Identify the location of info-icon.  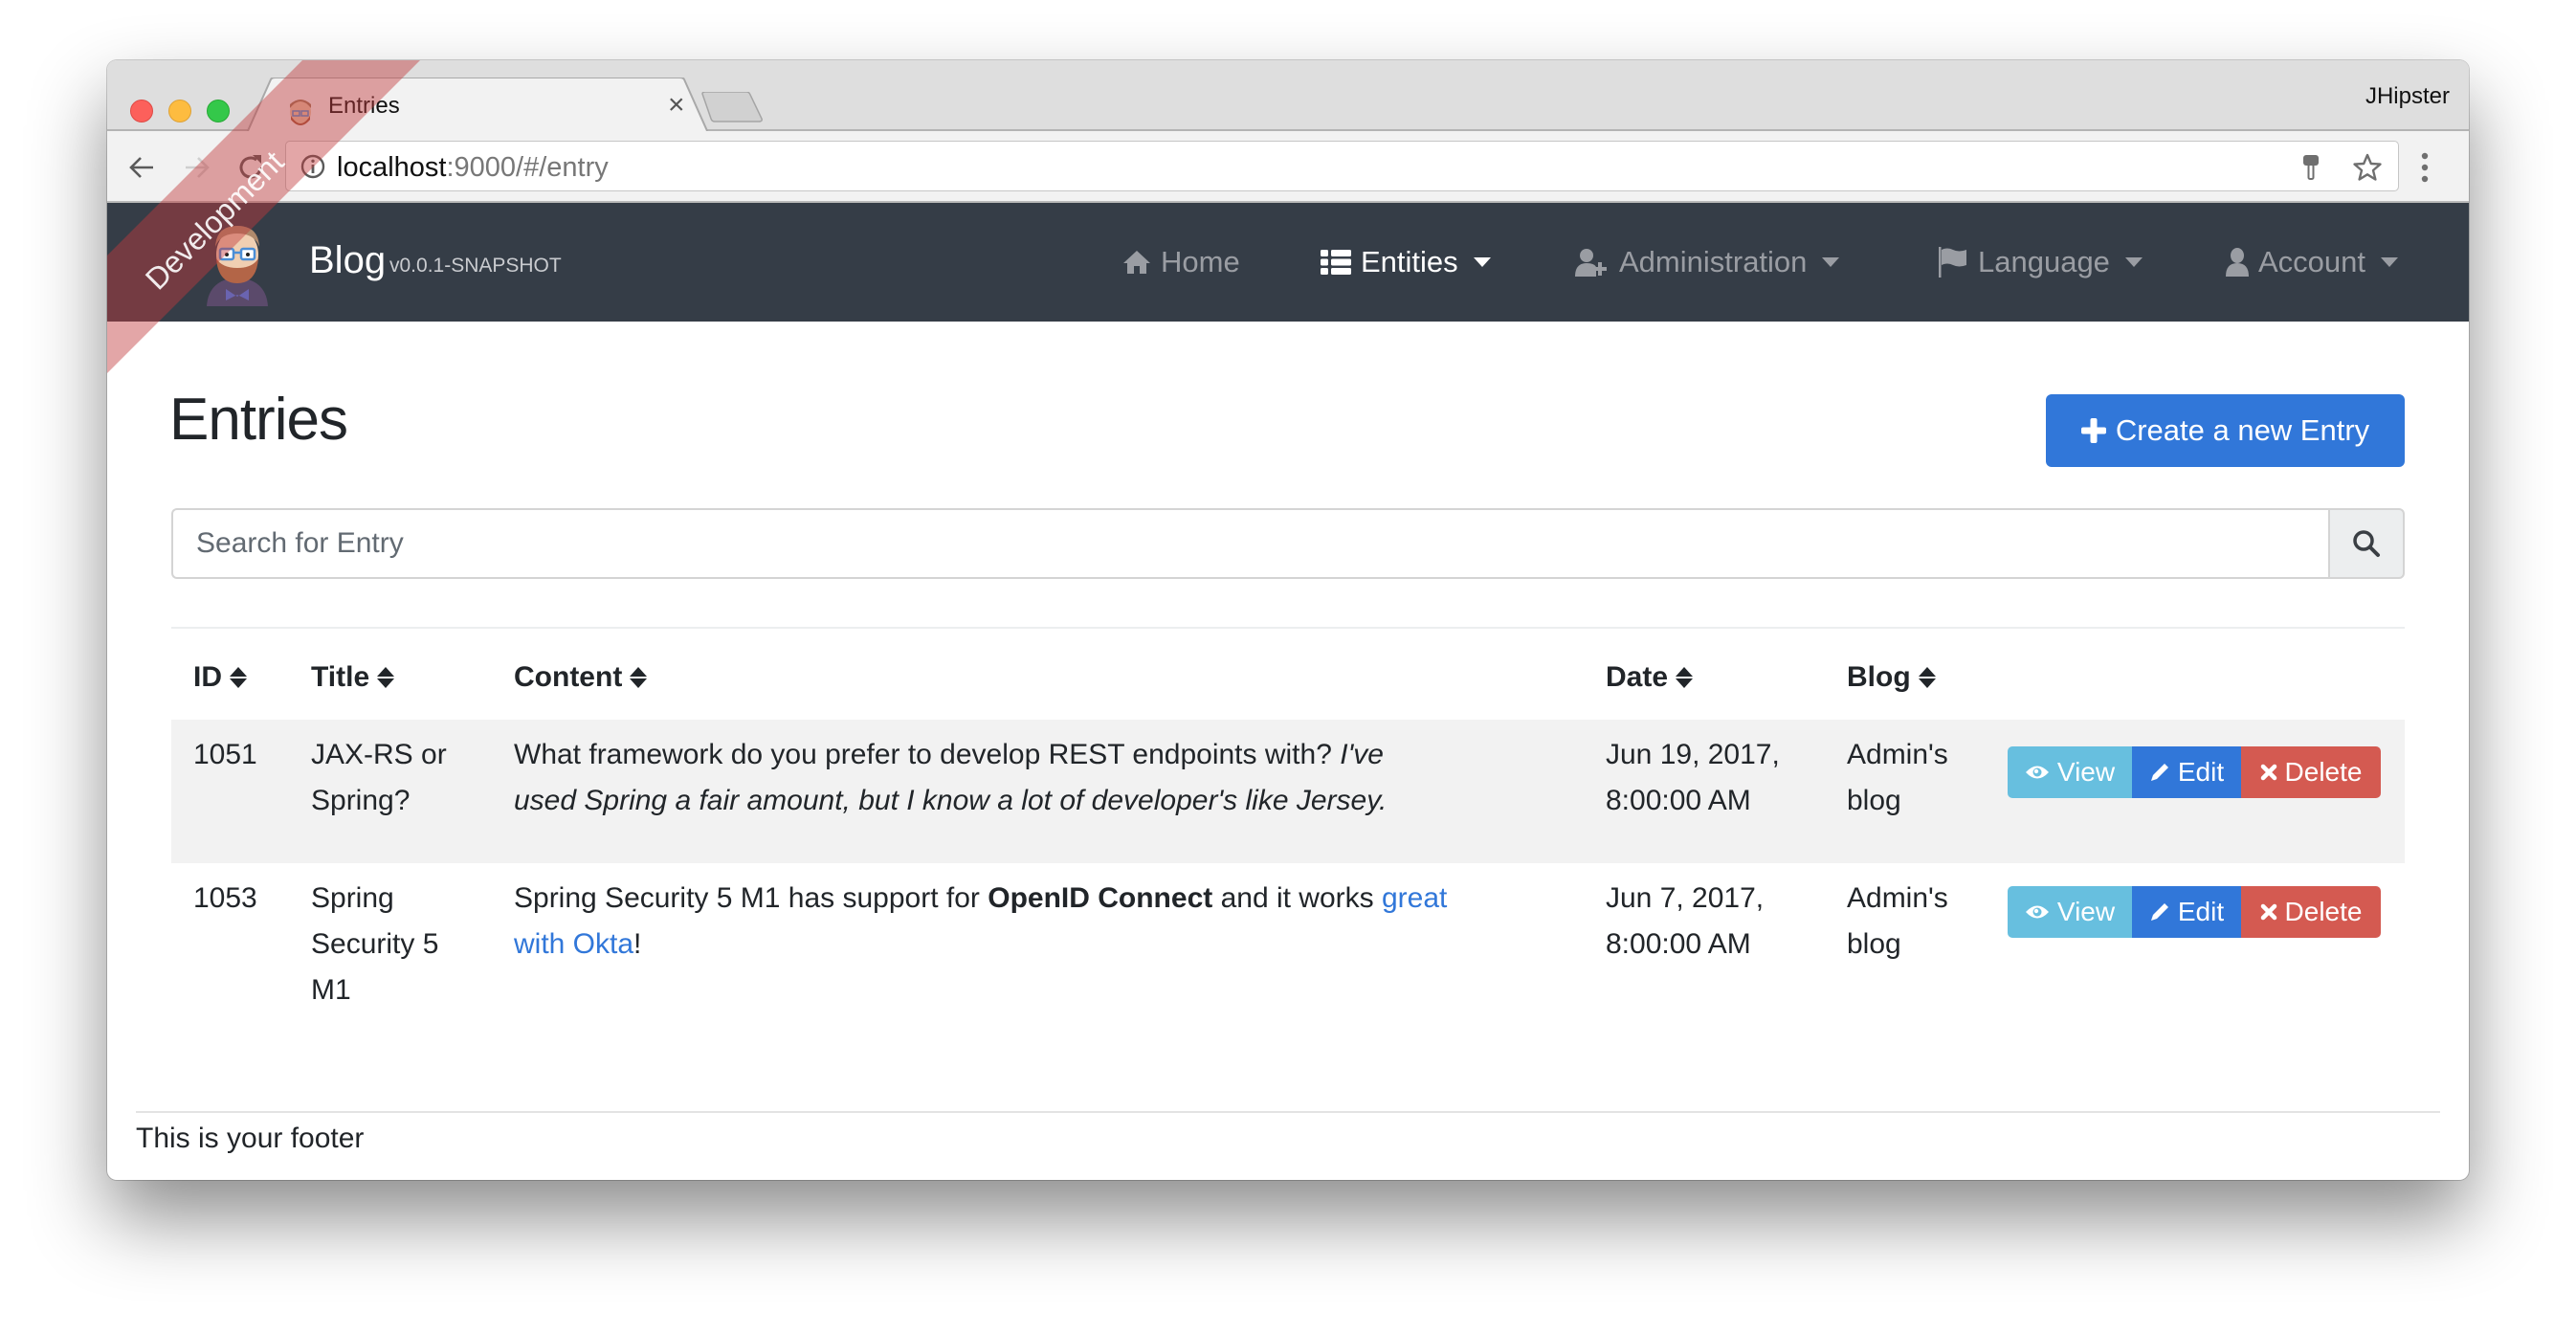
(313, 166).